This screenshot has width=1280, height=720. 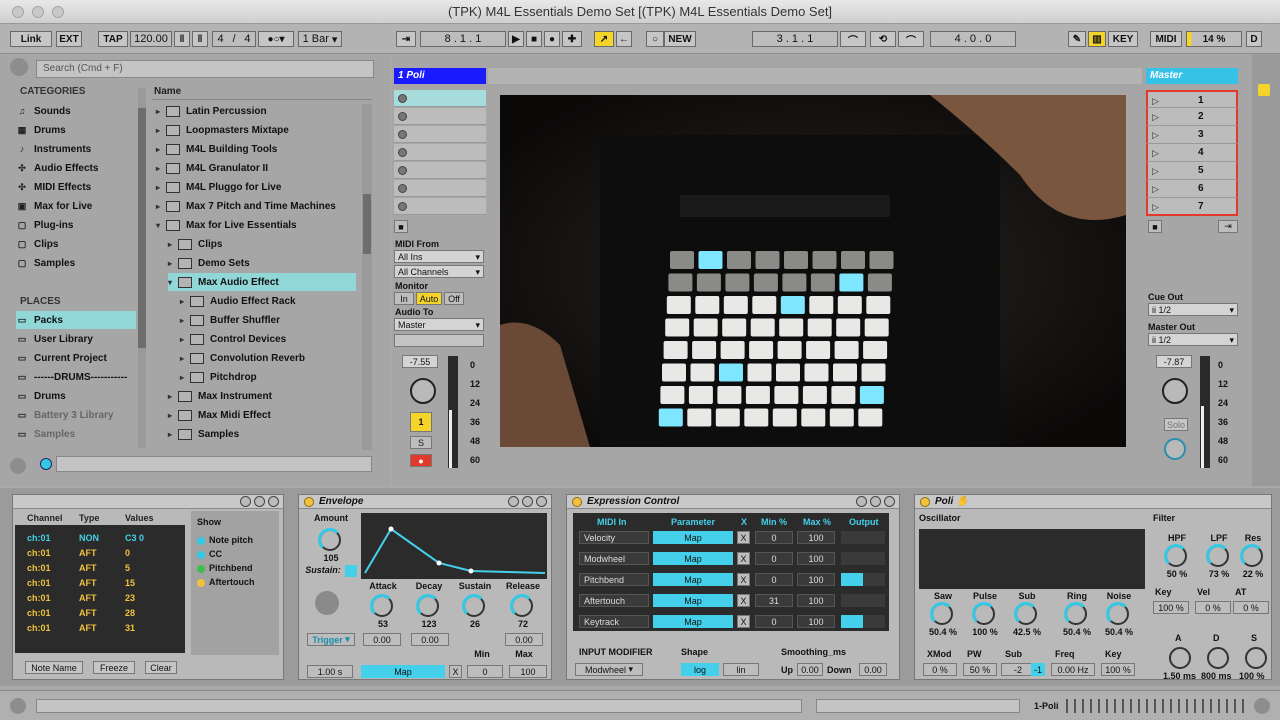 I want to click on stop-icon: ■, so click(x=534, y=39).